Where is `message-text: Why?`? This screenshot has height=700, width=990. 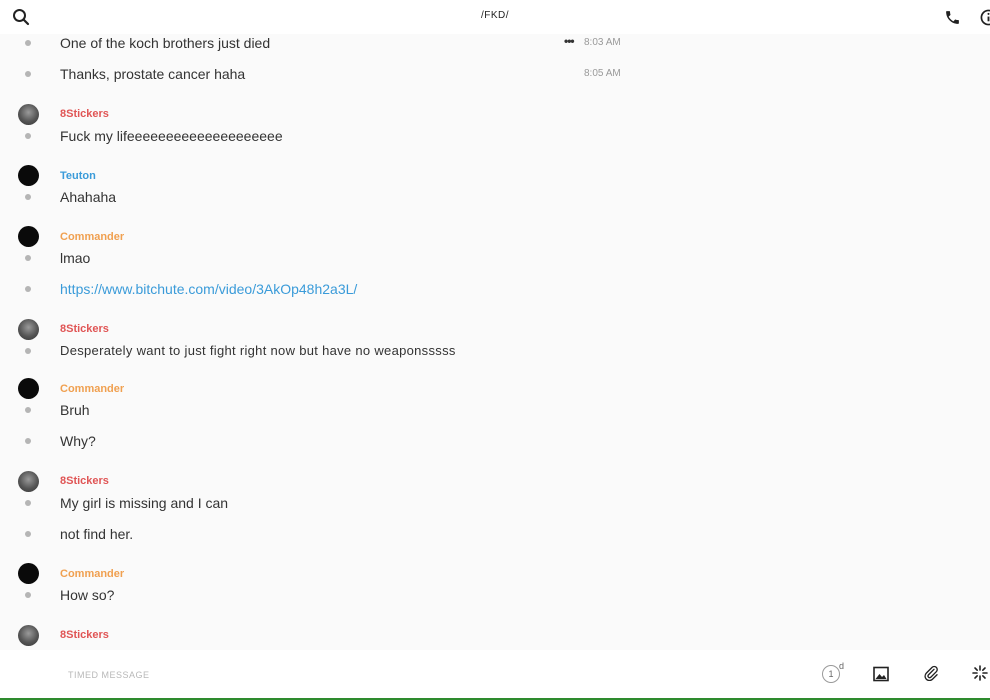
message-text: Why? is located at coordinates (78, 441).